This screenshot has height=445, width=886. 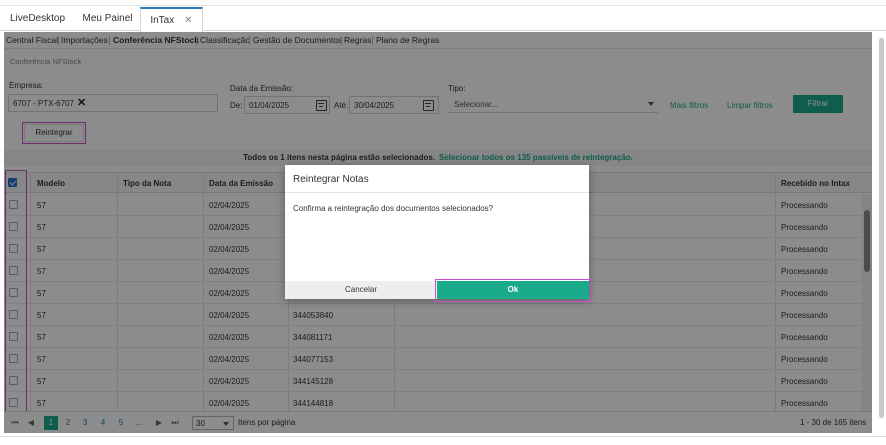 What do you see at coordinates (443, 19) in the screenshot?
I see `tab-bar: LiveDesktop Meu Painel InTax ✕` at bounding box center [443, 19].